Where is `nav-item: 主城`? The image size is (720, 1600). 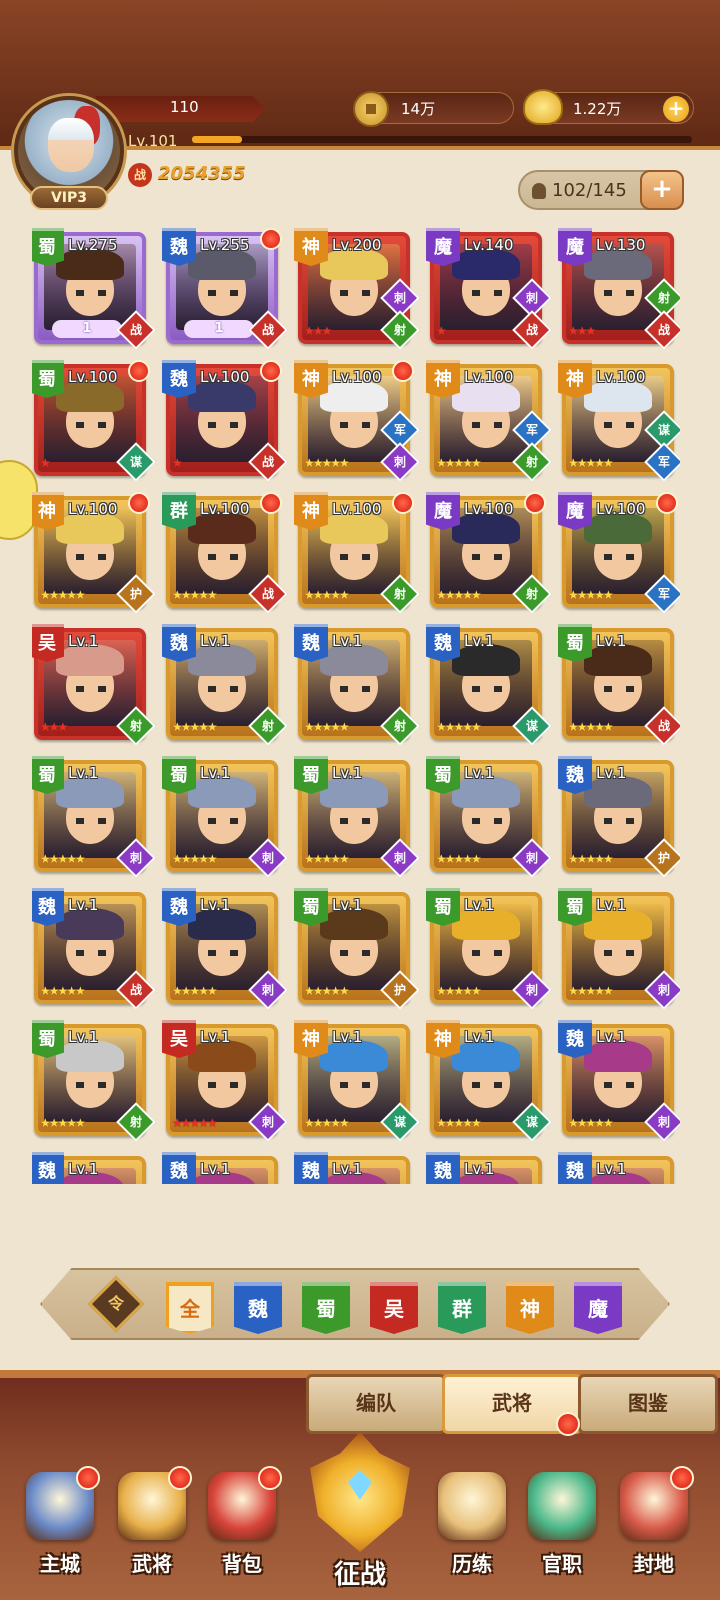
nav-item: 主城 is located at coordinates (60, 1526).